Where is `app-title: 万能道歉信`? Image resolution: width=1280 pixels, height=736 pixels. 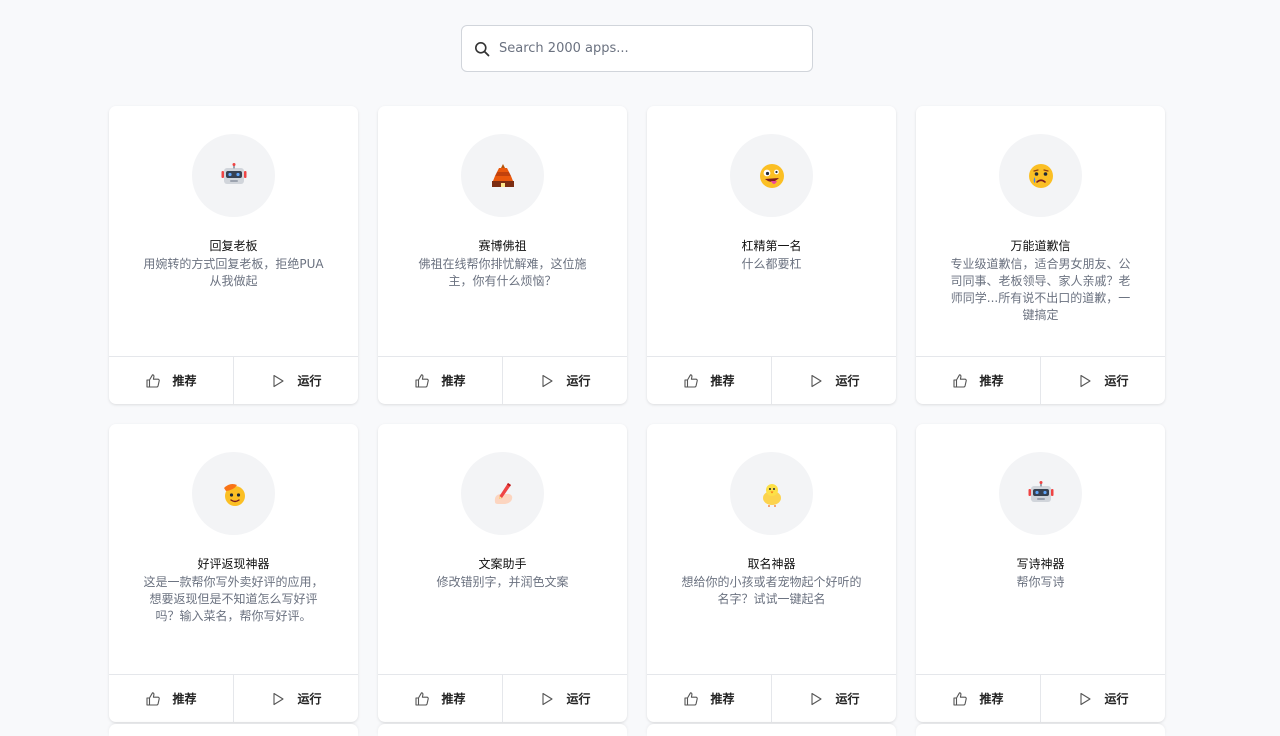
app-title: 万能道歉信 is located at coordinates (1040, 246).